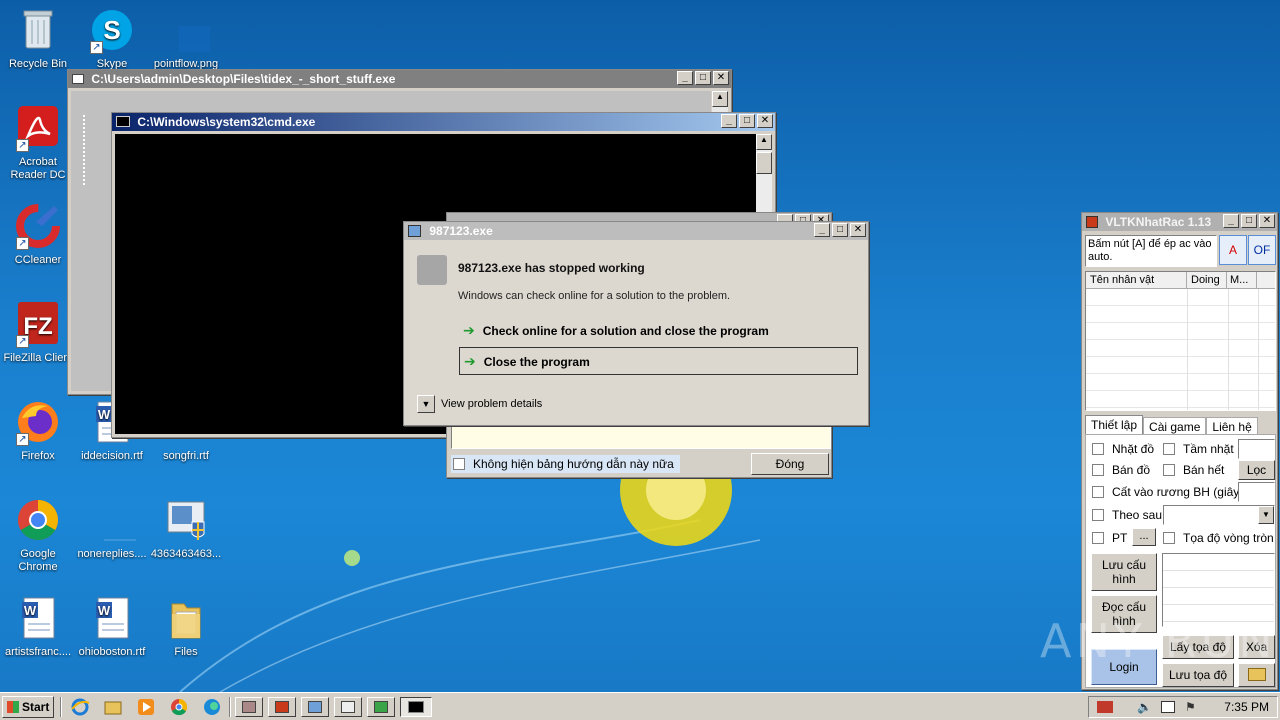 The height and width of the screenshot is (720, 1280). I want to click on ban-do-option: Bán đồ, so click(1121, 470).